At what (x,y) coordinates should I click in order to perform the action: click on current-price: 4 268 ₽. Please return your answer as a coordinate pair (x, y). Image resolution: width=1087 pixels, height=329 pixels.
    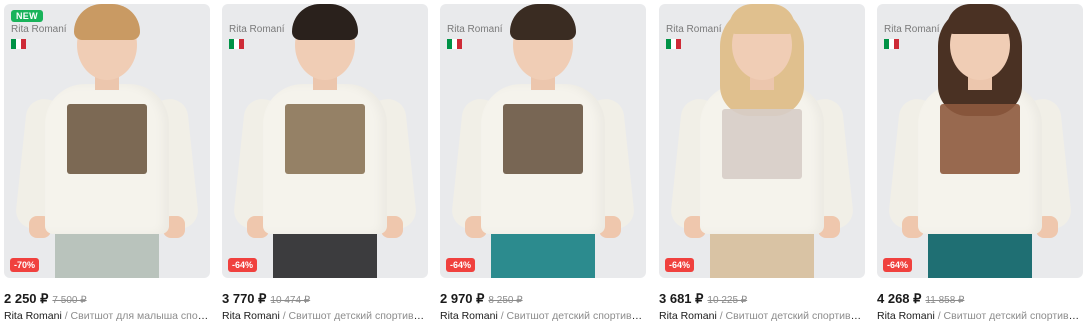
    Looking at the image, I should click on (899, 298).